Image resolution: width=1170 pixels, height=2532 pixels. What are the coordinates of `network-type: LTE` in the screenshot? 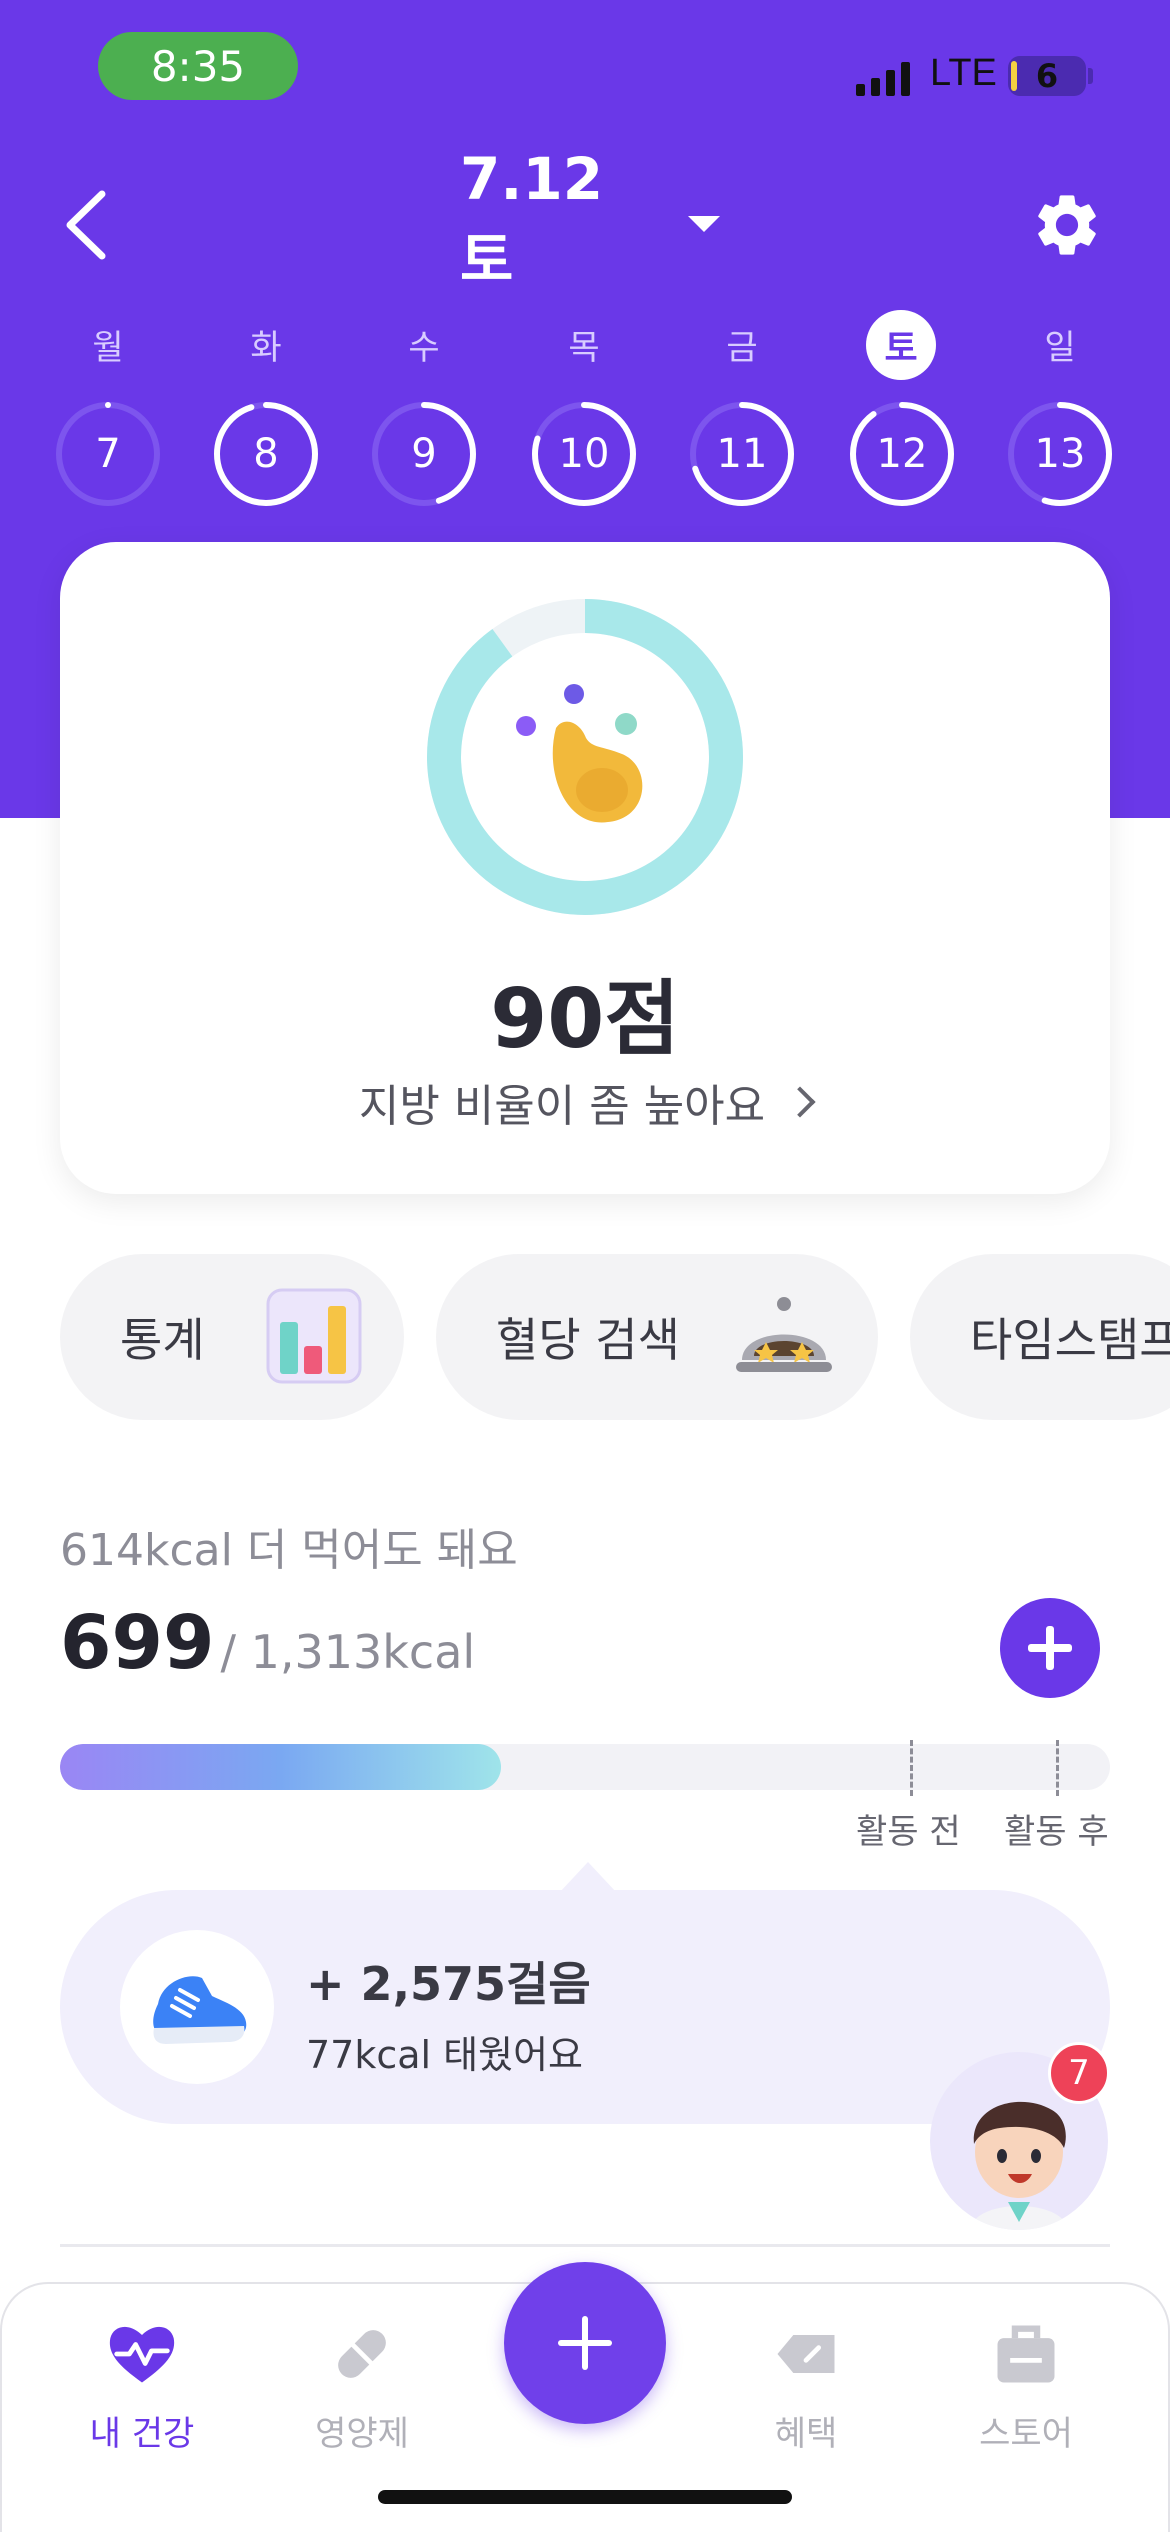 It's located at (963, 73).